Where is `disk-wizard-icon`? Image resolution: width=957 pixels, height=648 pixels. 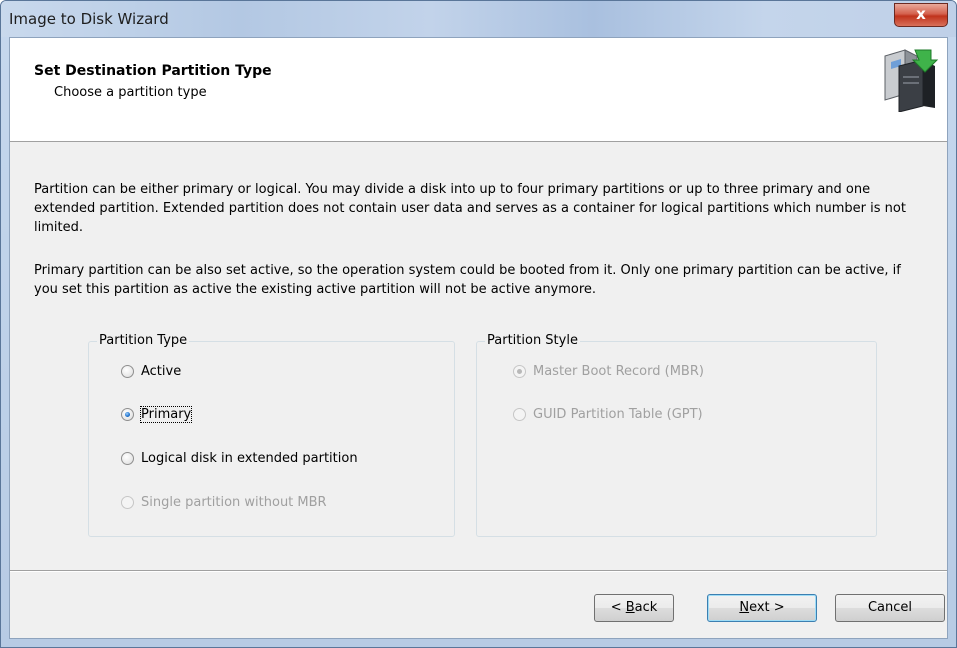 disk-wizard-icon is located at coordinates (911, 80).